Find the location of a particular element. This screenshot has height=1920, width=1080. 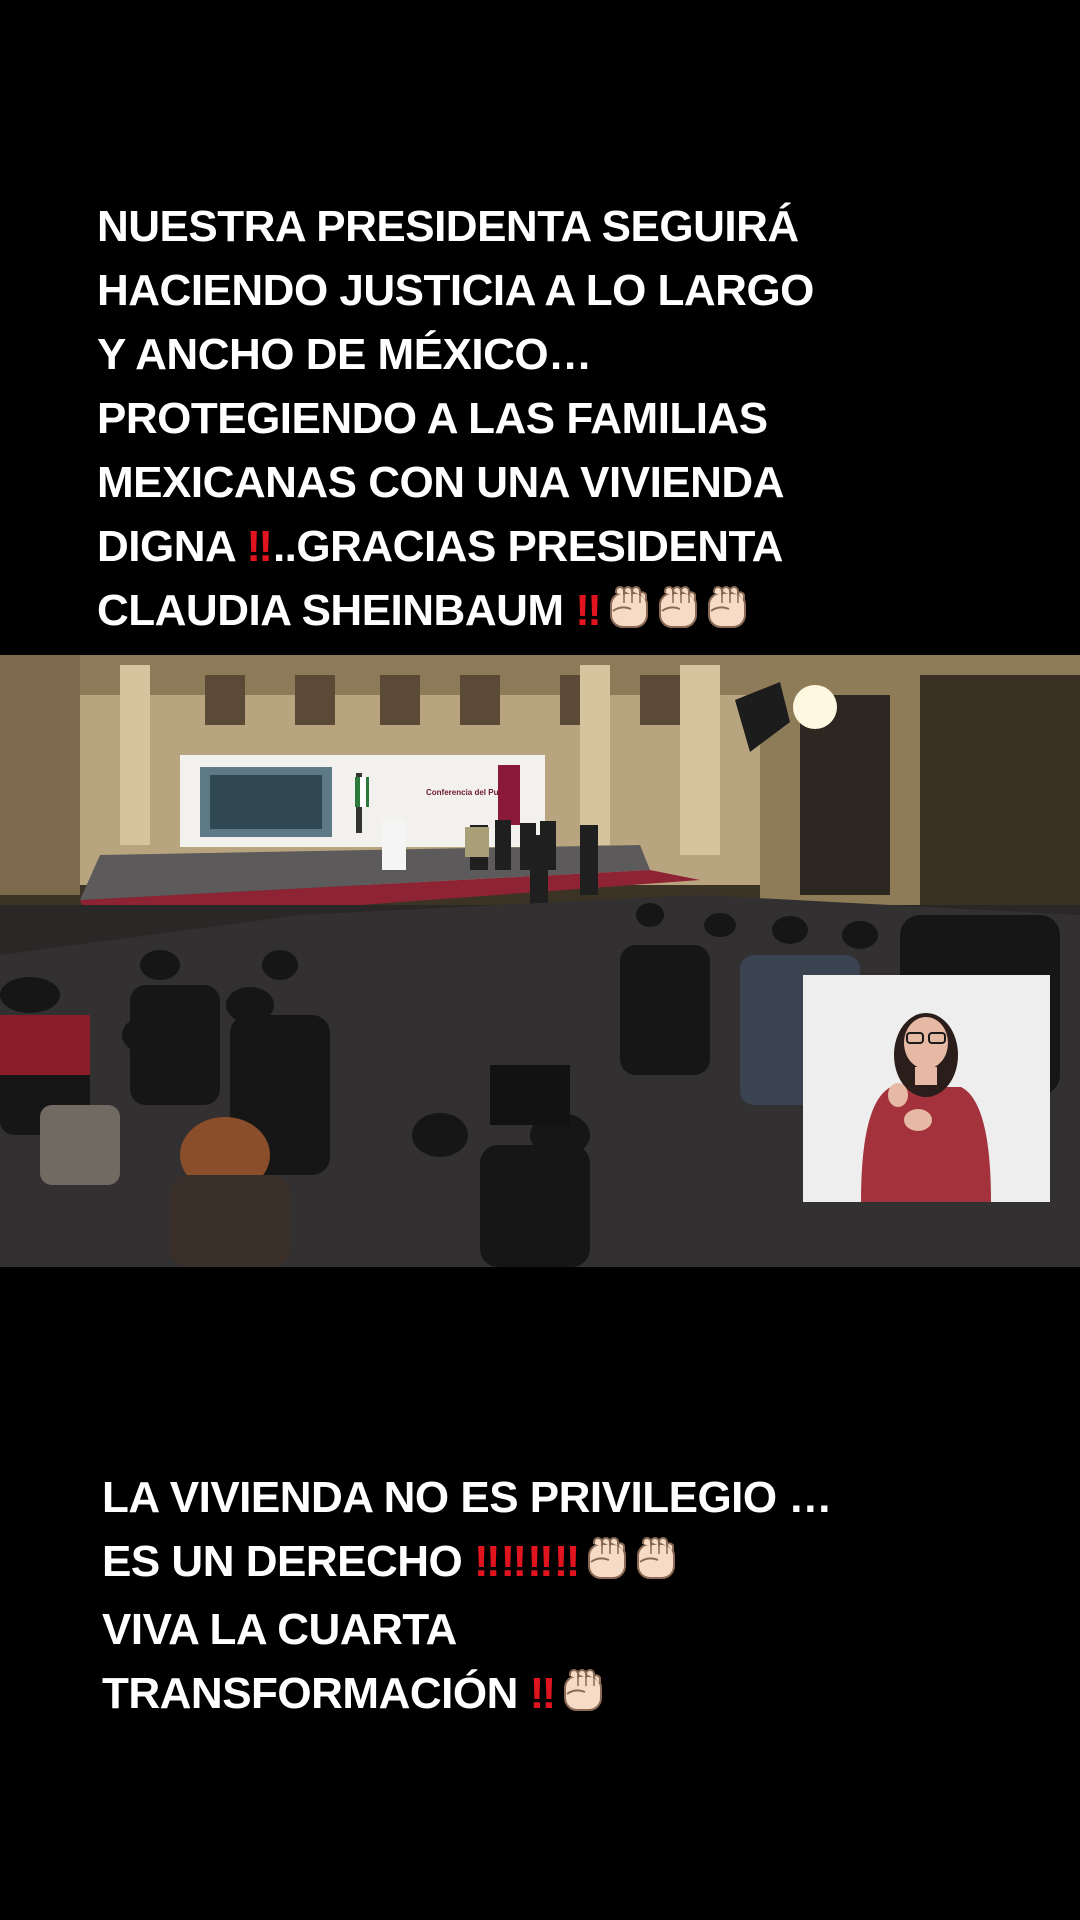

top-caption-line-4: PROTEGIENDO A LAS FAMILIAS is located at coordinates (432, 418).